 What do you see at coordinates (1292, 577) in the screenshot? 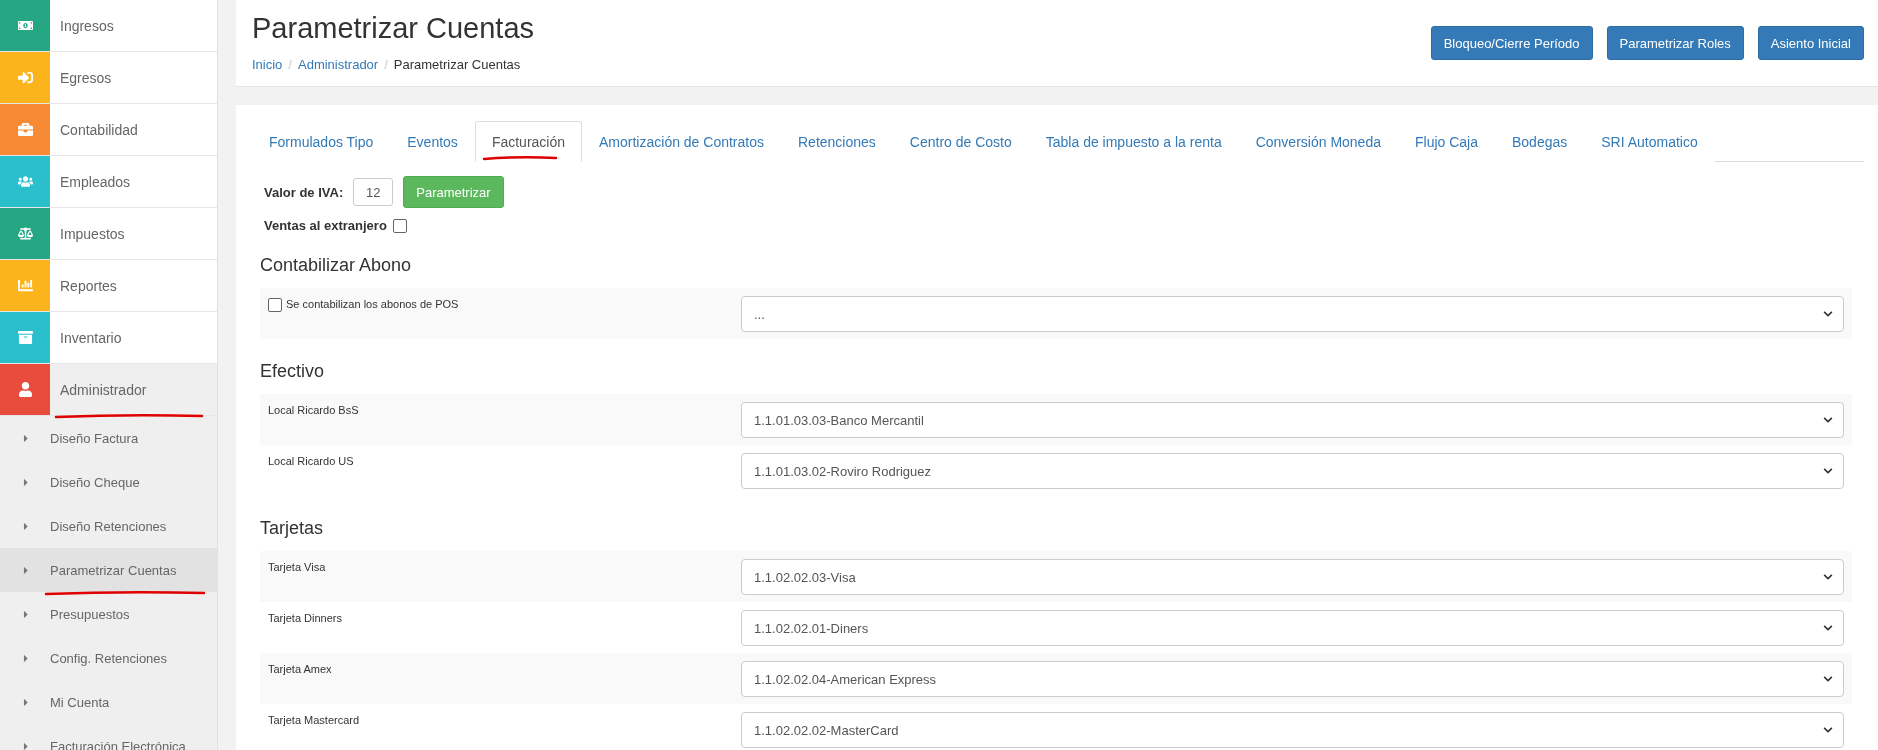
I see `account-select: 1.1.02.02.03-Visa` at bounding box center [1292, 577].